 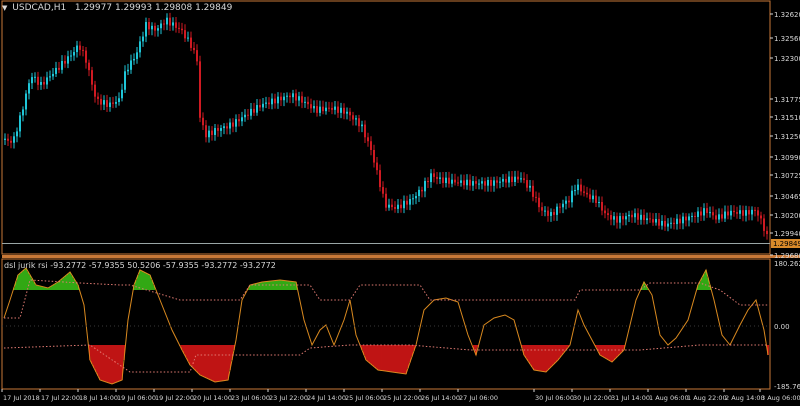 What do you see at coordinates (780, 398) in the screenshot?
I see `time-tick-label: 3 Aug 06:00` at bounding box center [780, 398].